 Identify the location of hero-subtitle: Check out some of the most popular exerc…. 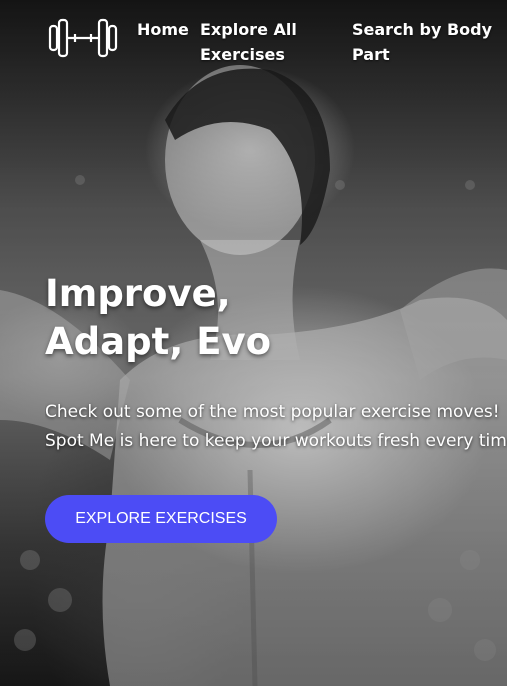
(276, 427).